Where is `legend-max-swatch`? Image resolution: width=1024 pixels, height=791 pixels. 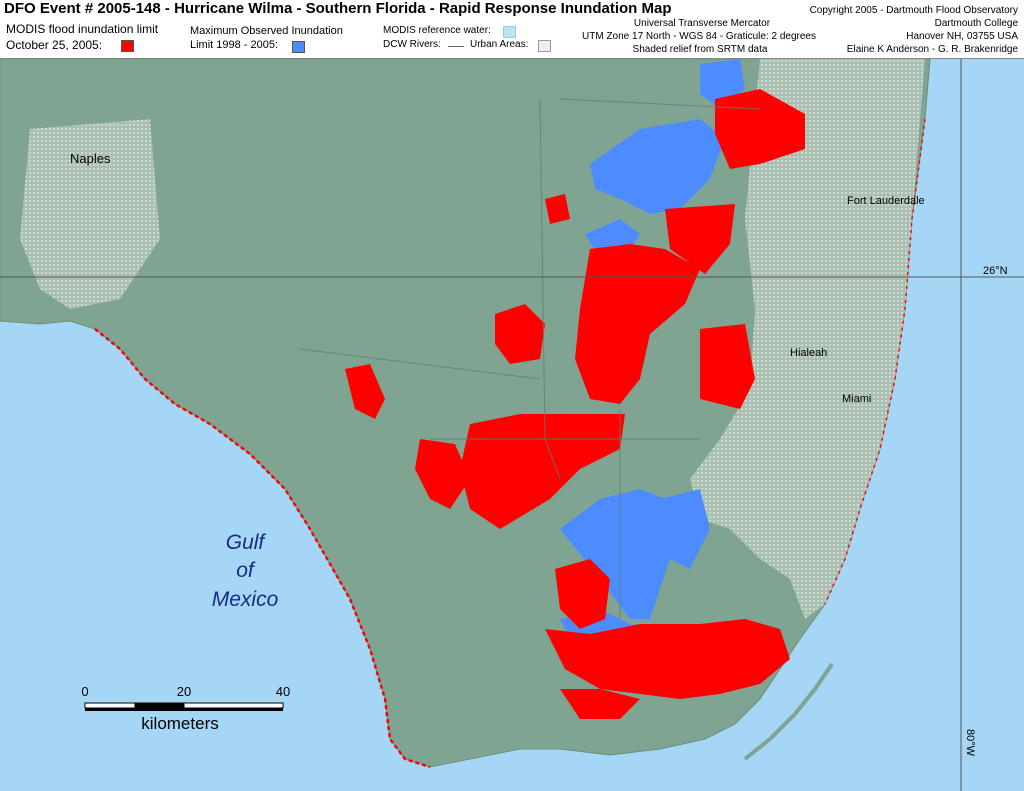 legend-max-swatch is located at coordinates (298, 47).